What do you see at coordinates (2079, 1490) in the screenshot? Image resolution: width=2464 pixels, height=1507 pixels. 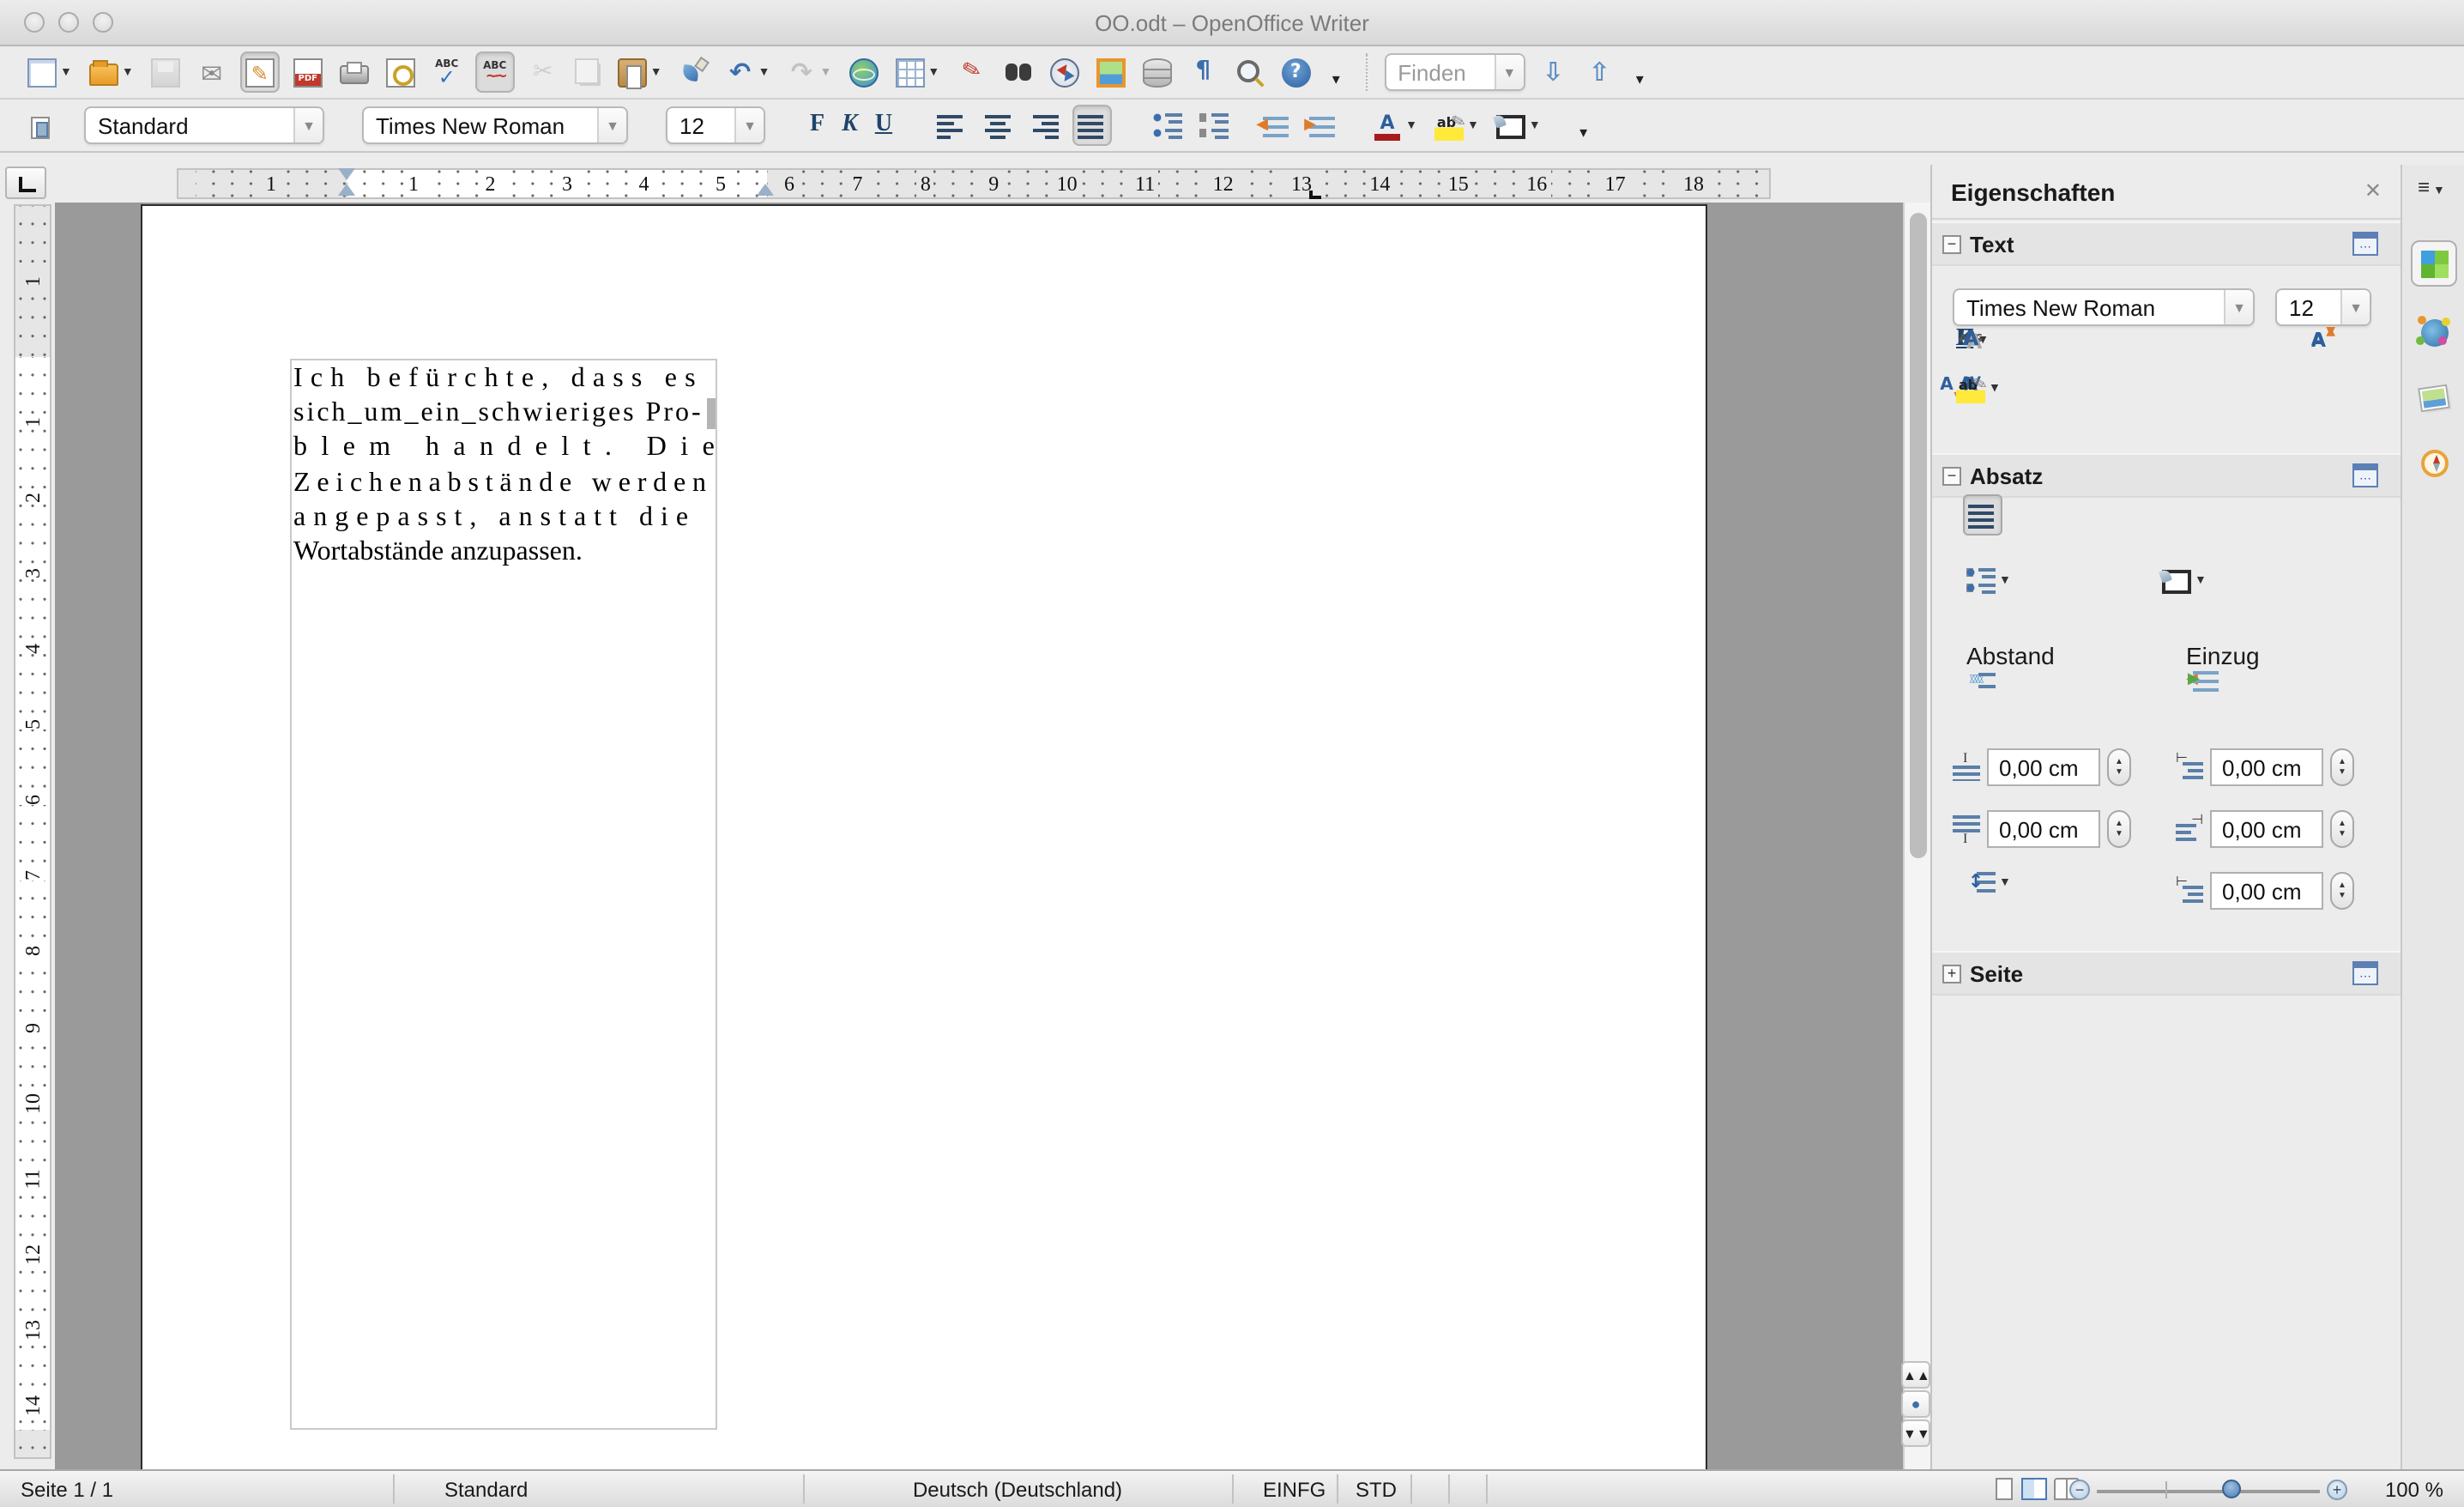 I see `zoom-out-button: −` at bounding box center [2079, 1490].